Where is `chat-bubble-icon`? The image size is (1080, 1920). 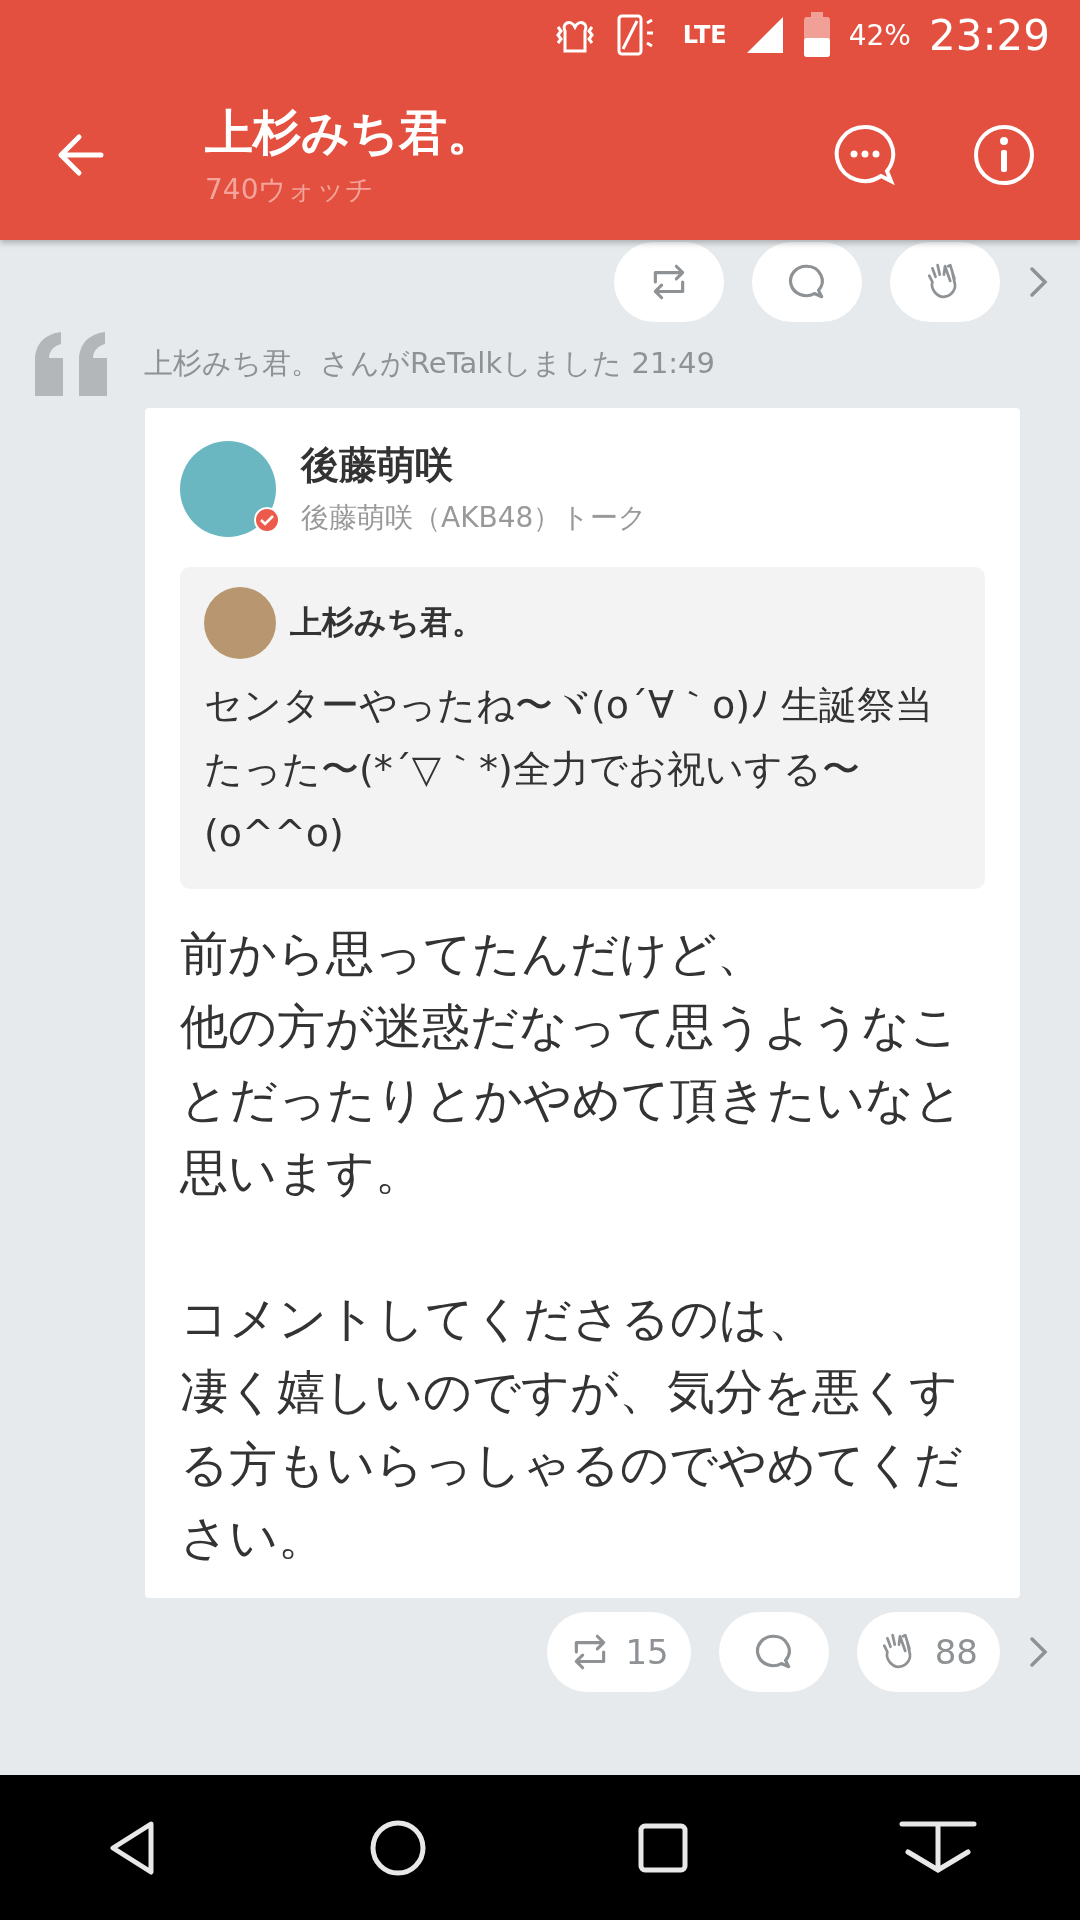 chat-bubble-icon is located at coordinates (865, 155).